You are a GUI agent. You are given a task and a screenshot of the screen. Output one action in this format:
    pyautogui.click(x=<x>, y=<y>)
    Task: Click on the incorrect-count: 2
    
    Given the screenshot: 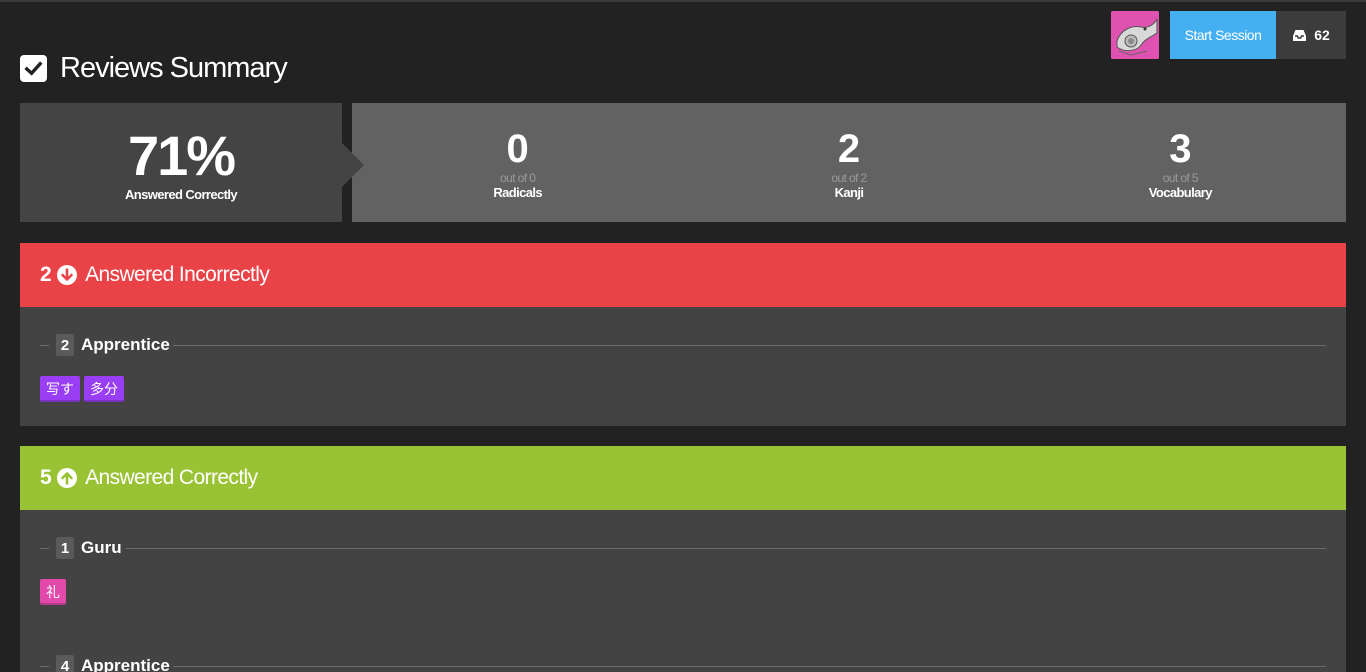 What is the action you would take?
    pyautogui.click(x=46, y=274)
    